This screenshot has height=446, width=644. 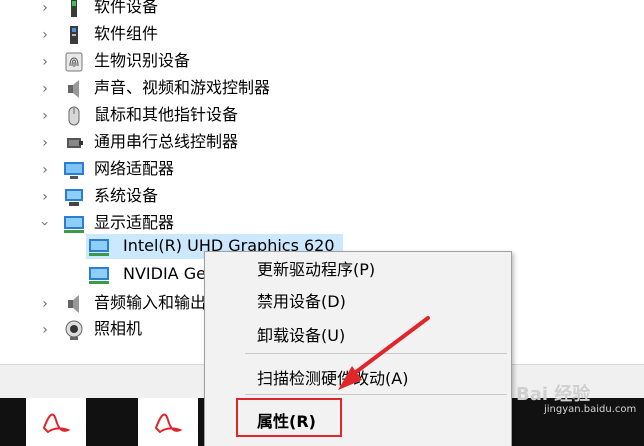 I want to click on tree-item-sound-video: › 声音、视频和游戏控制器, so click(x=170, y=88).